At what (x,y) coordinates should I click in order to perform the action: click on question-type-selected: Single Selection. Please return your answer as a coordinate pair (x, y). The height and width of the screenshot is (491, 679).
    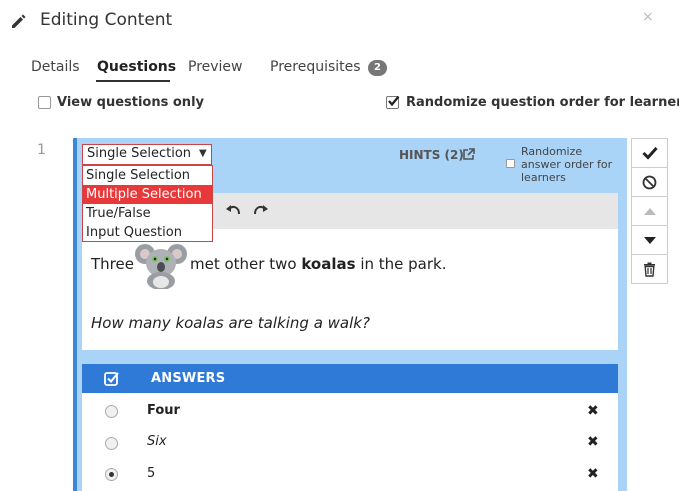
    Looking at the image, I should click on (139, 153).